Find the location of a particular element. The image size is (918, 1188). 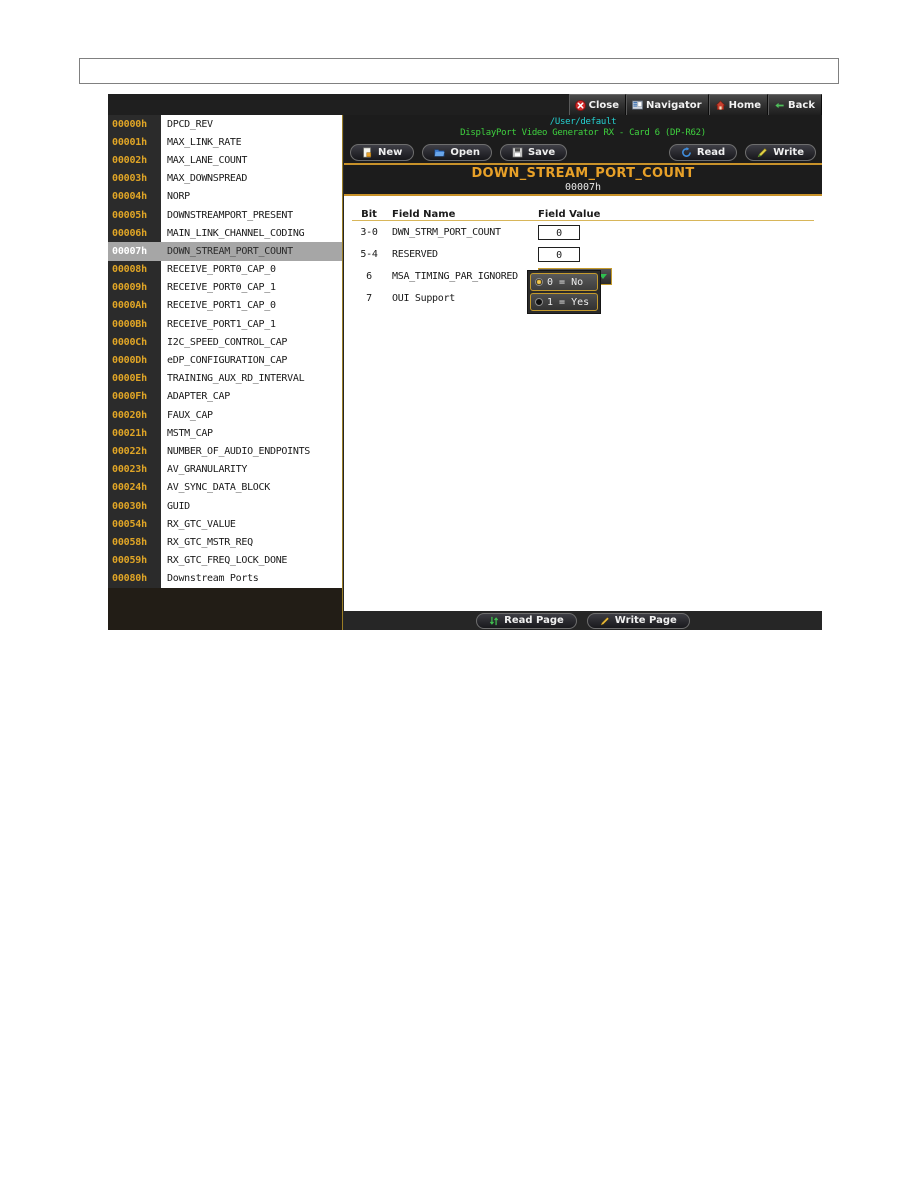

home-button-label: Home is located at coordinates (745, 105).